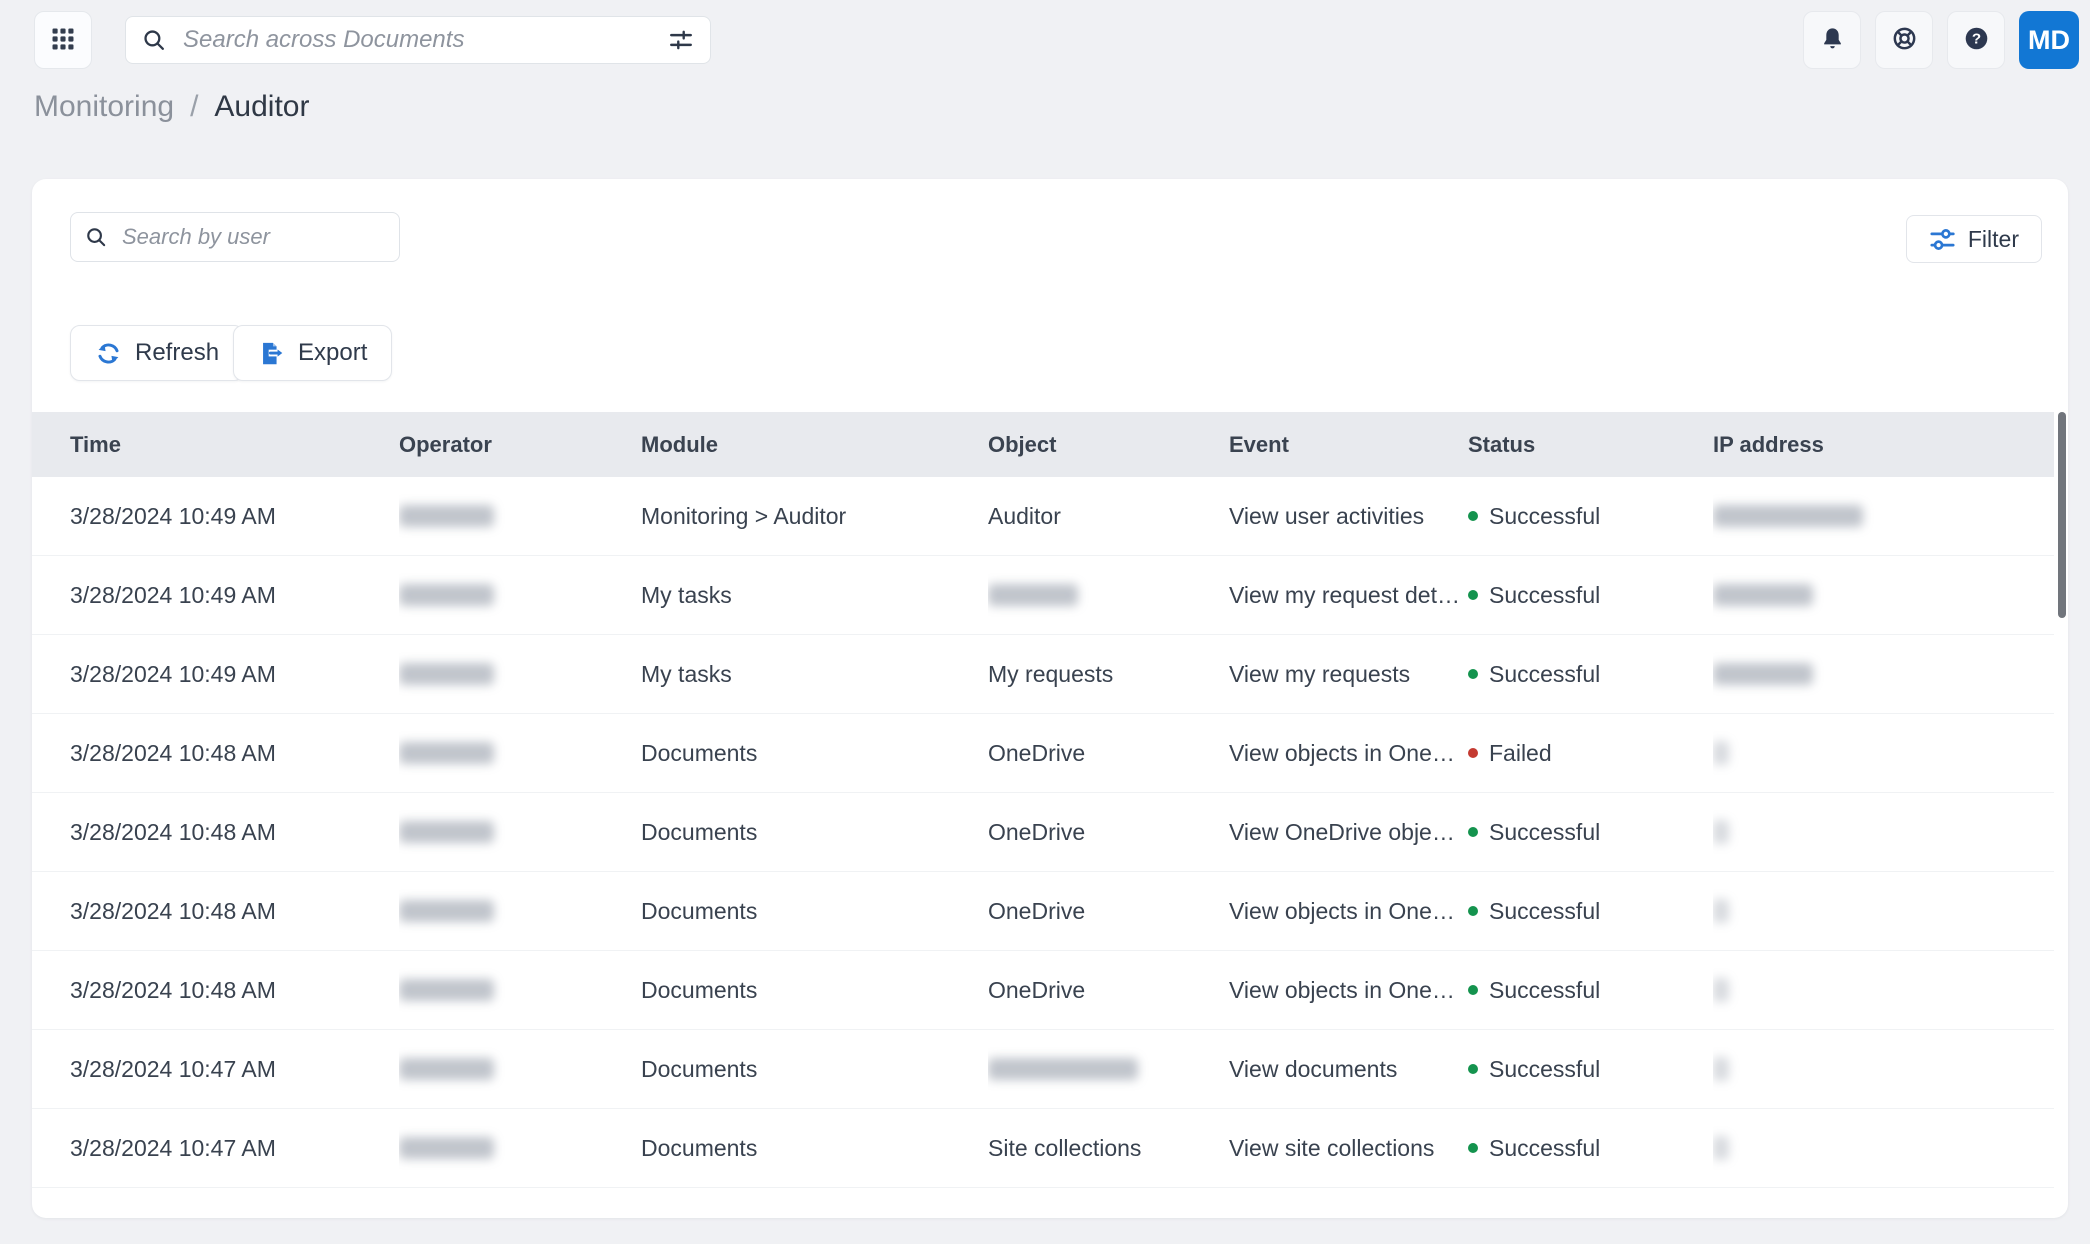 The width and height of the screenshot is (2090, 1244). Describe the element at coordinates (1320, 673) in the screenshot. I see `cell-event: View my requests` at that location.